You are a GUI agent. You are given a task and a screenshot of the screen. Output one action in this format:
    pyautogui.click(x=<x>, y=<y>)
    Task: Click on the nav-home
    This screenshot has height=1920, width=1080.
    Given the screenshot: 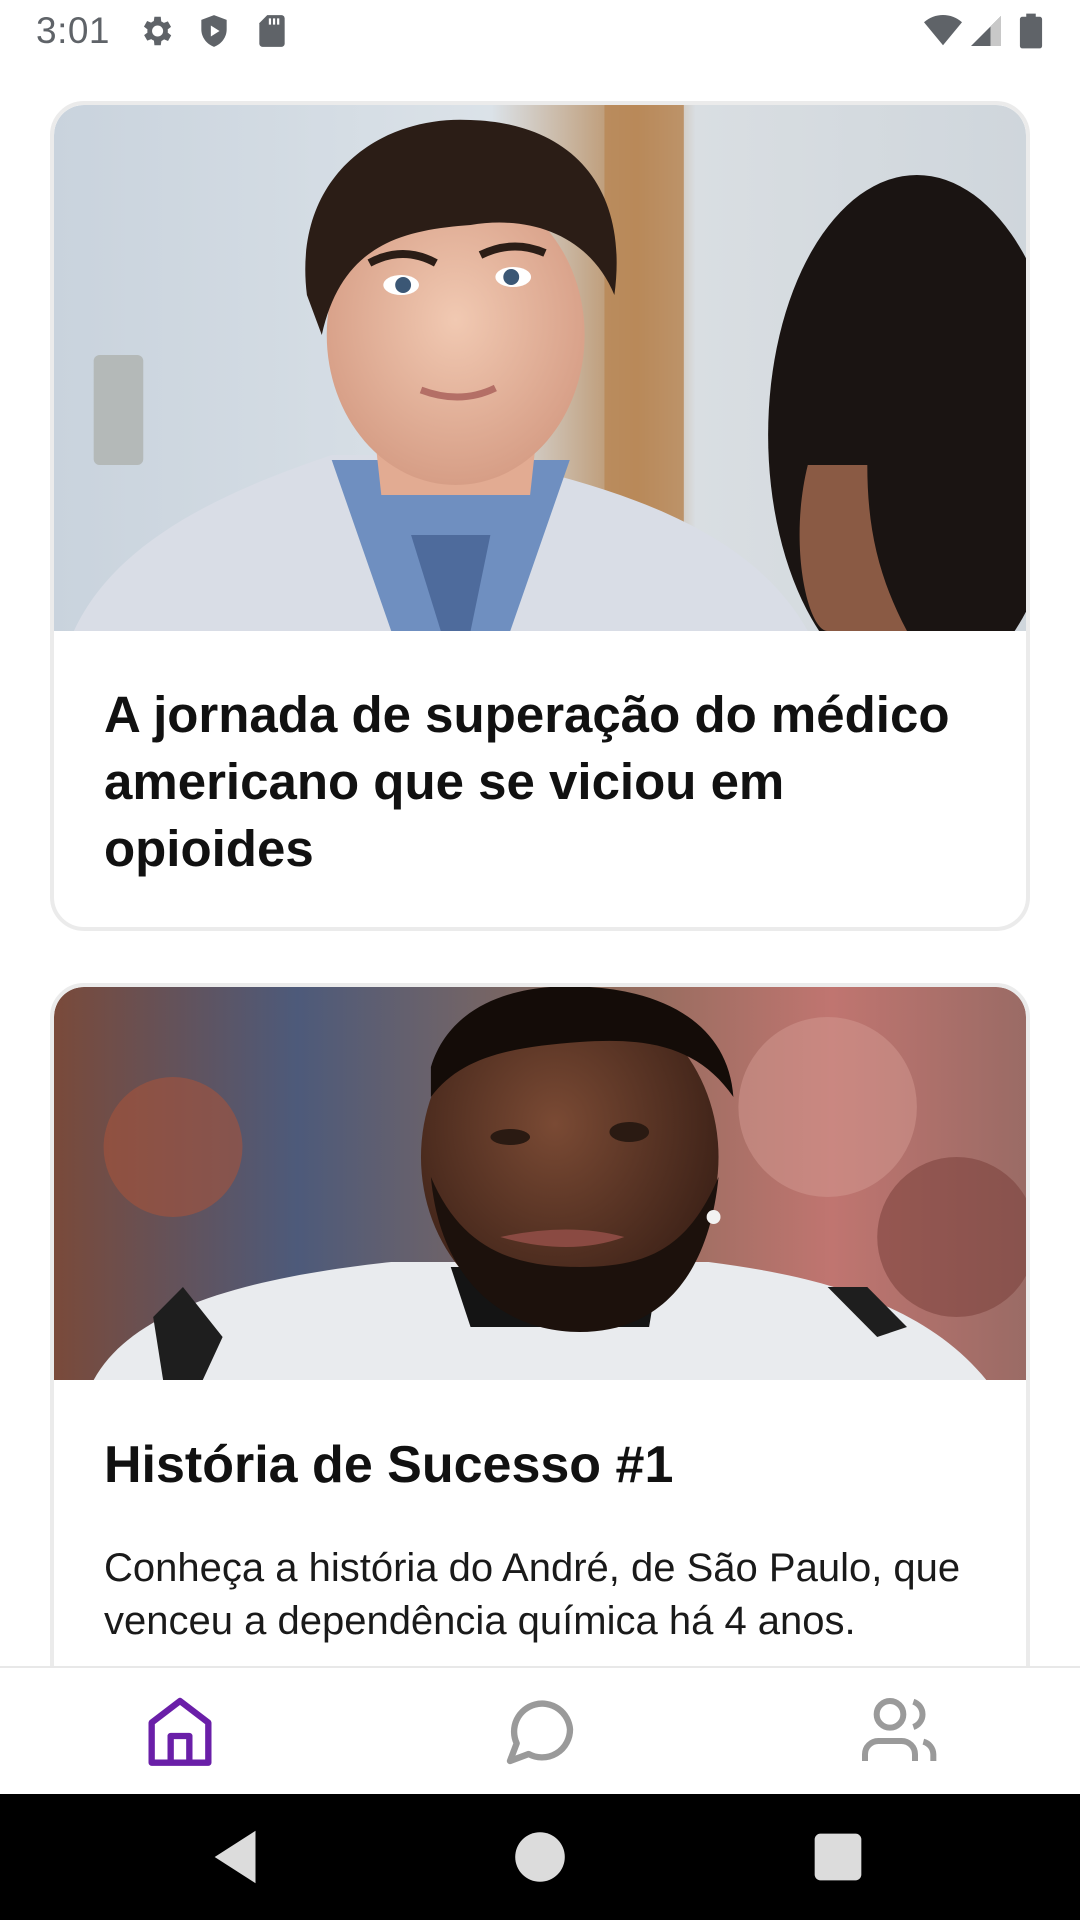 What is the action you would take?
    pyautogui.click(x=180, y=1731)
    